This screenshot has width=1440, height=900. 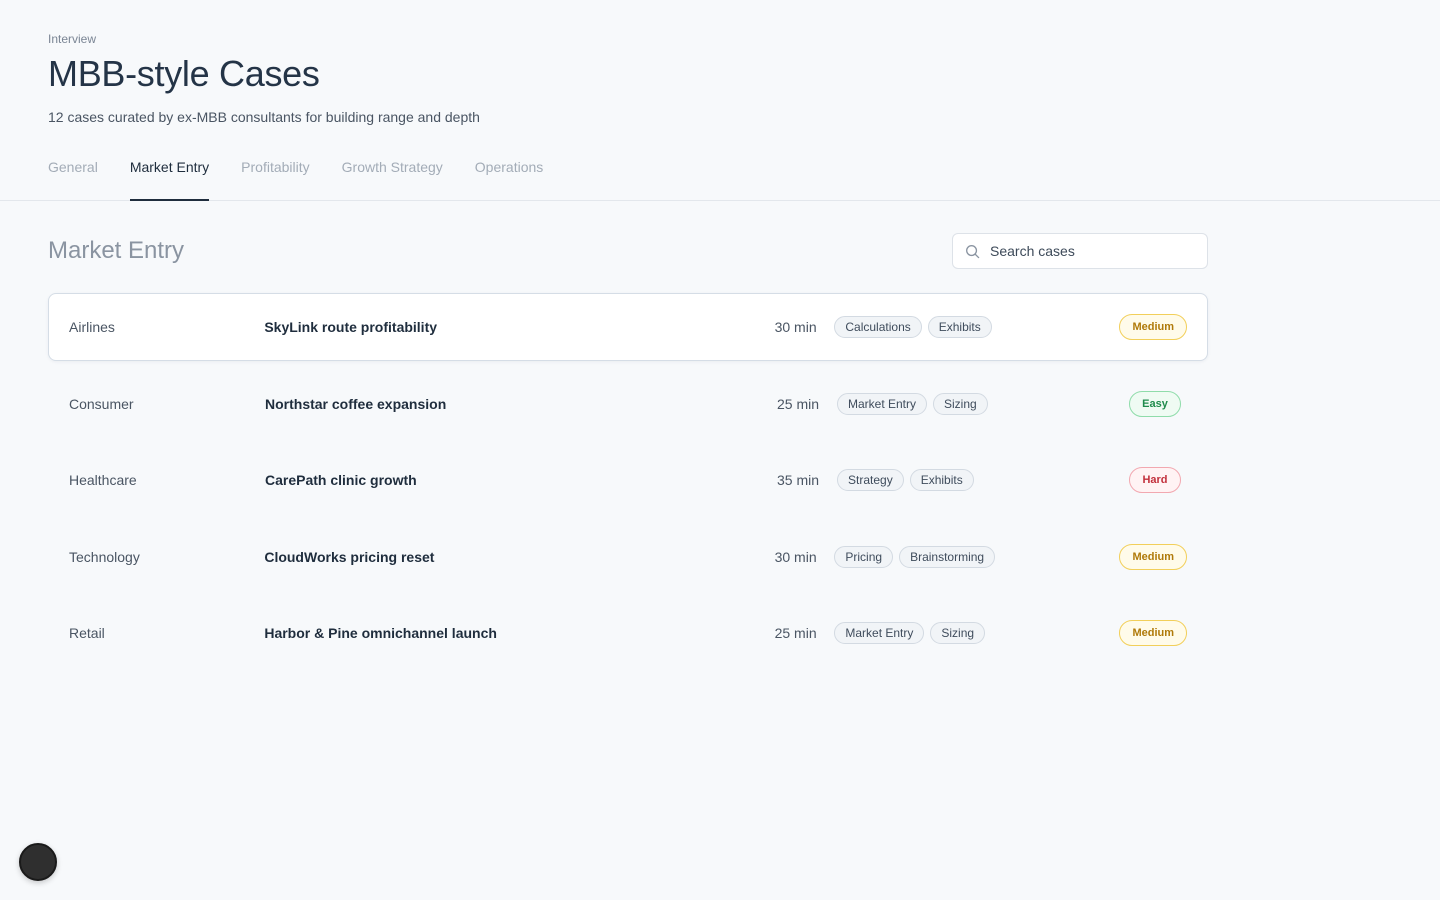 I want to click on case-tags: Pricing Brainstorming, so click(x=968, y=556).